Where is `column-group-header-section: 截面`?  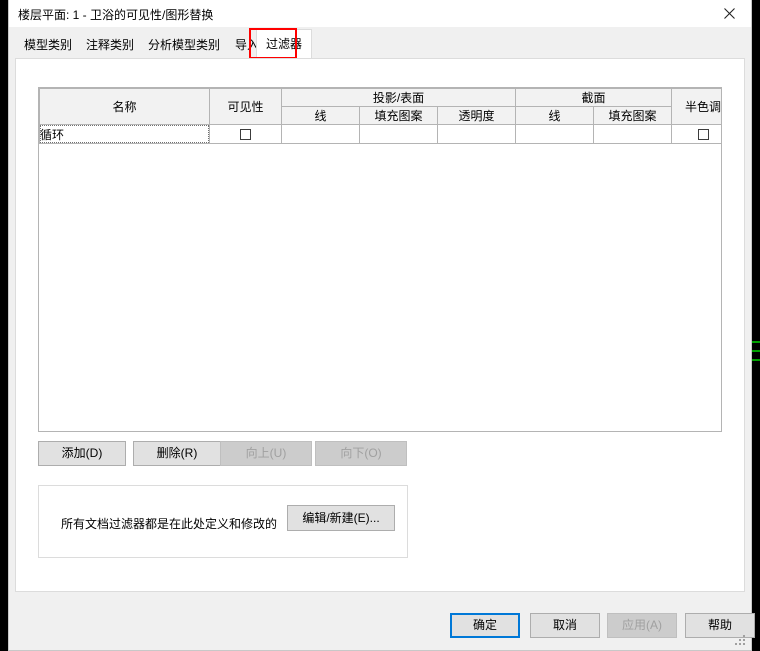 column-group-header-section: 截面 is located at coordinates (594, 97).